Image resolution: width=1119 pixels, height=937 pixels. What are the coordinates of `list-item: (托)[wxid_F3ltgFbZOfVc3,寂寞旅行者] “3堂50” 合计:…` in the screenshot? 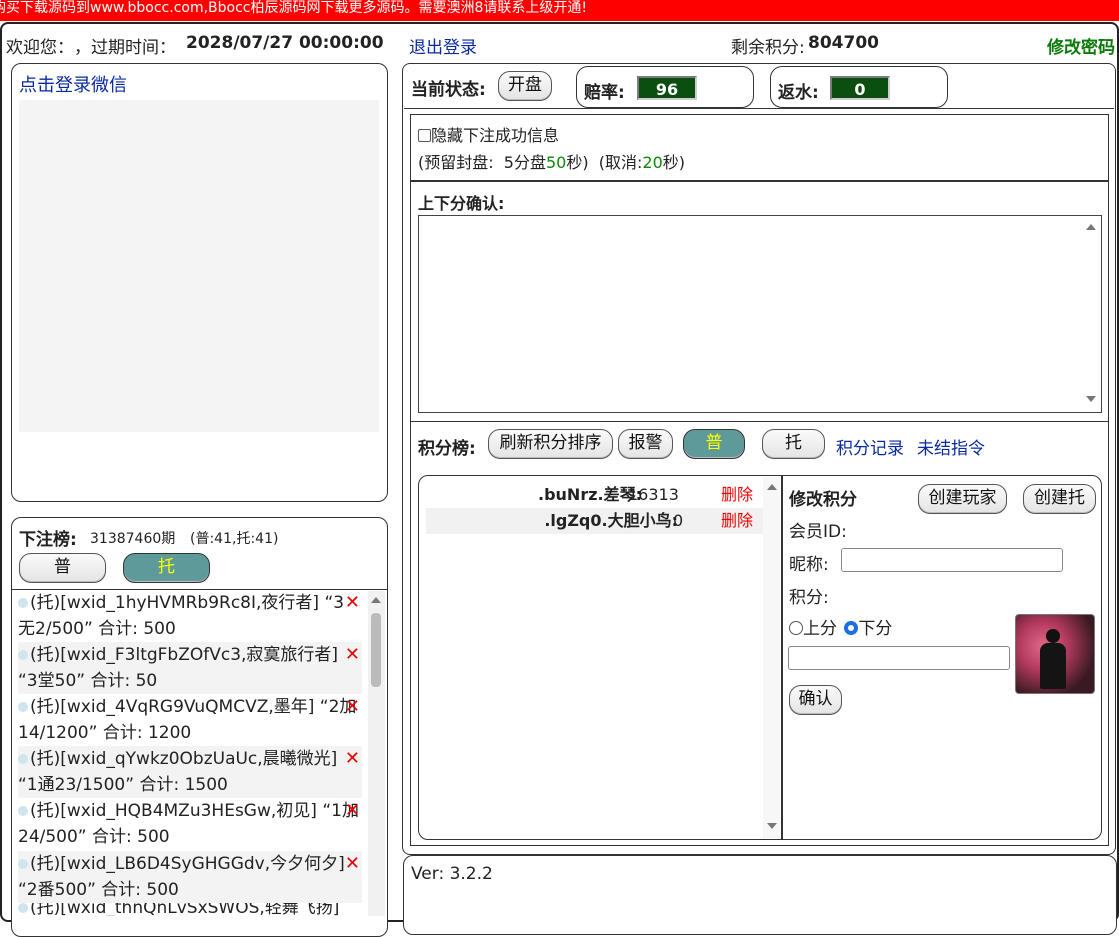 It's located at (190, 668).